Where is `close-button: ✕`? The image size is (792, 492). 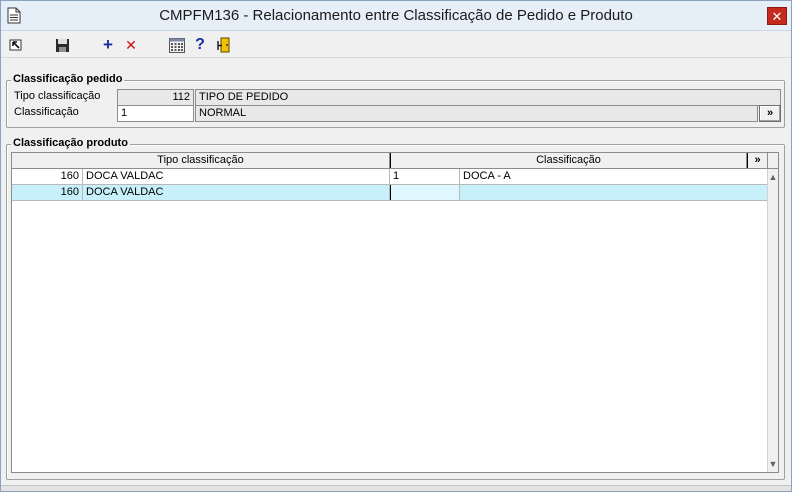 close-button: ✕ is located at coordinates (777, 16).